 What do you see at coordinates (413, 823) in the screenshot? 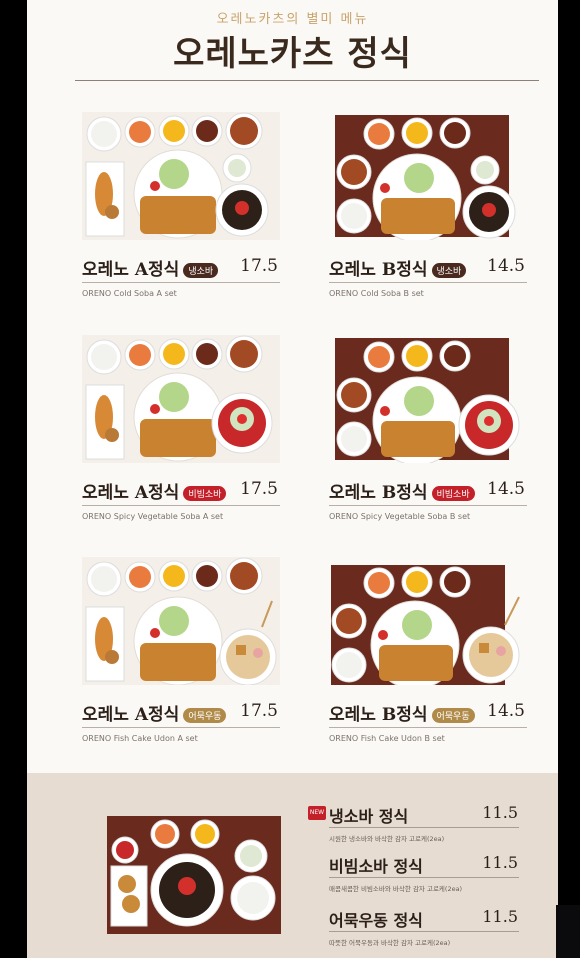
I see `lunch-set-item: NEW 냉소바 정식 11.5 시원한 냉소바와 바삭한 감자 고로케(2ea)` at bounding box center [413, 823].